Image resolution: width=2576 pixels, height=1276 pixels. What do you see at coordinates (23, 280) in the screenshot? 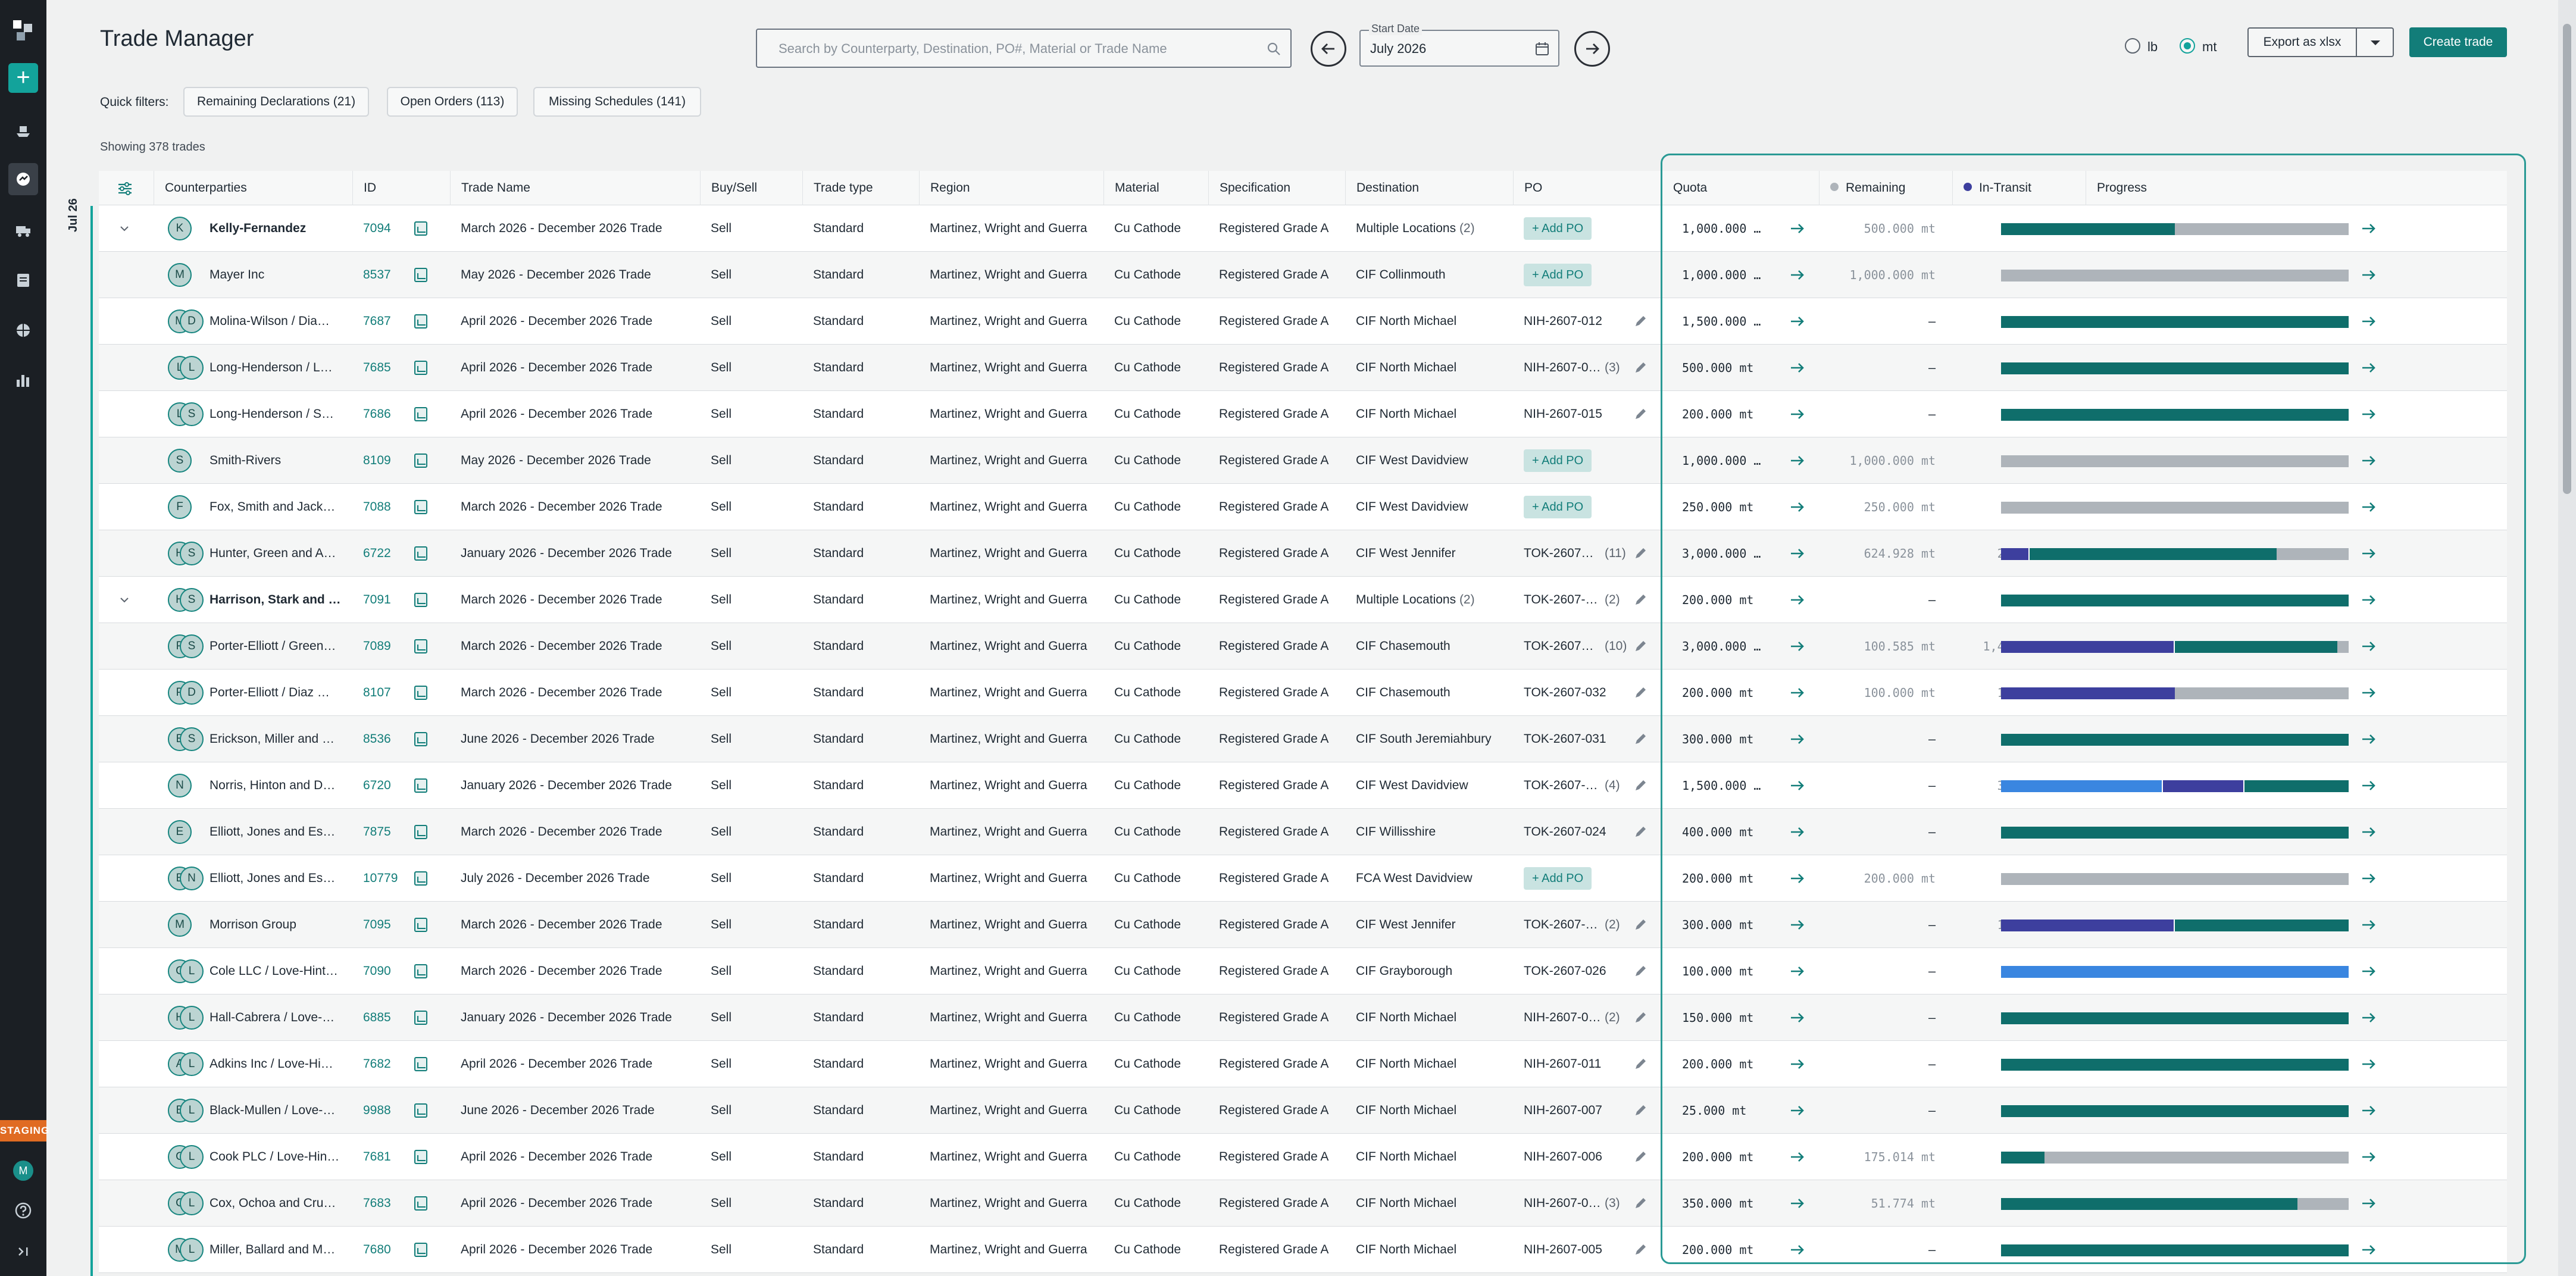
I see `nav-documents` at bounding box center [23, 280].